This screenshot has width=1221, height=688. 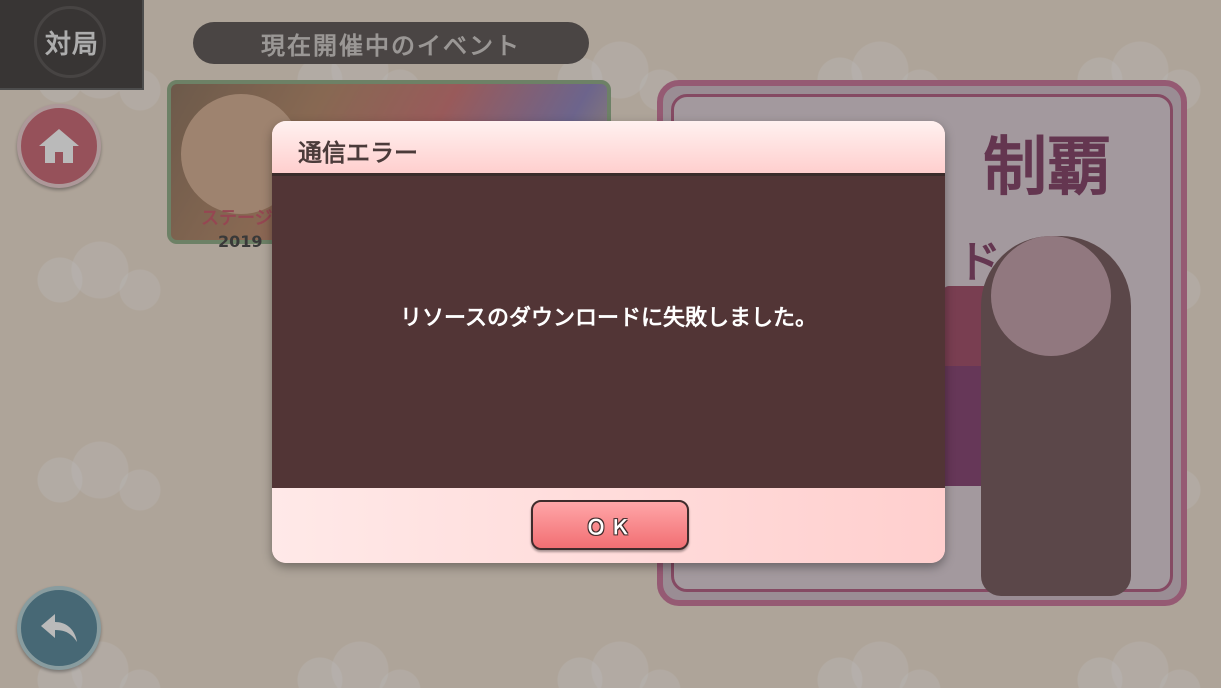 I want to click on dialog-footer: ＯＫ, so click(x=608, y=525).